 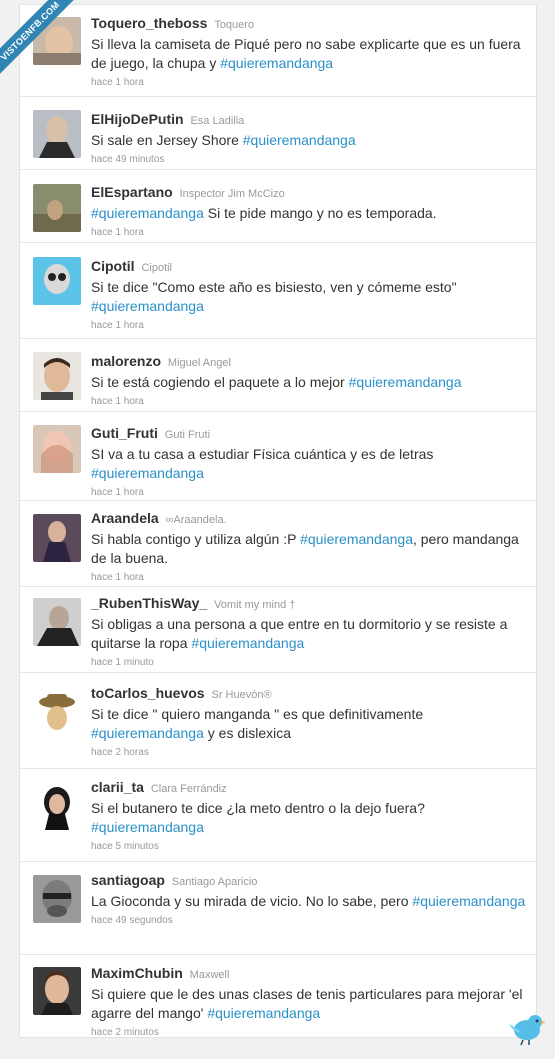 I want to click on username-link: ElHijoDePutin, so click(x=137, y=119).